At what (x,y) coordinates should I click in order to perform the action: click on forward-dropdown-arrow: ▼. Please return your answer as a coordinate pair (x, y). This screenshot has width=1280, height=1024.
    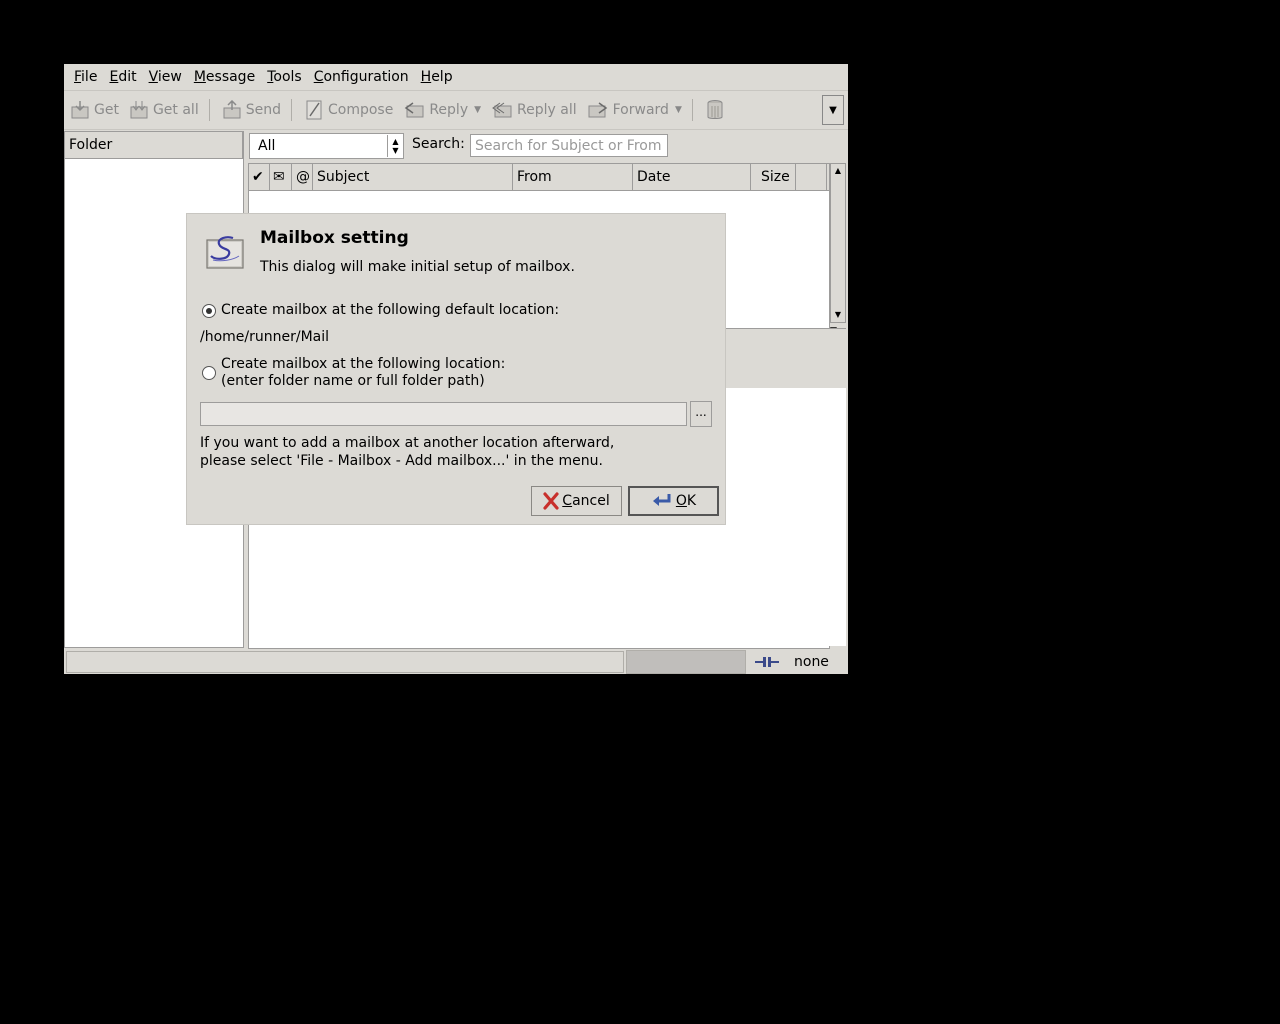
    Looking at the image, I should click on (678, 110).